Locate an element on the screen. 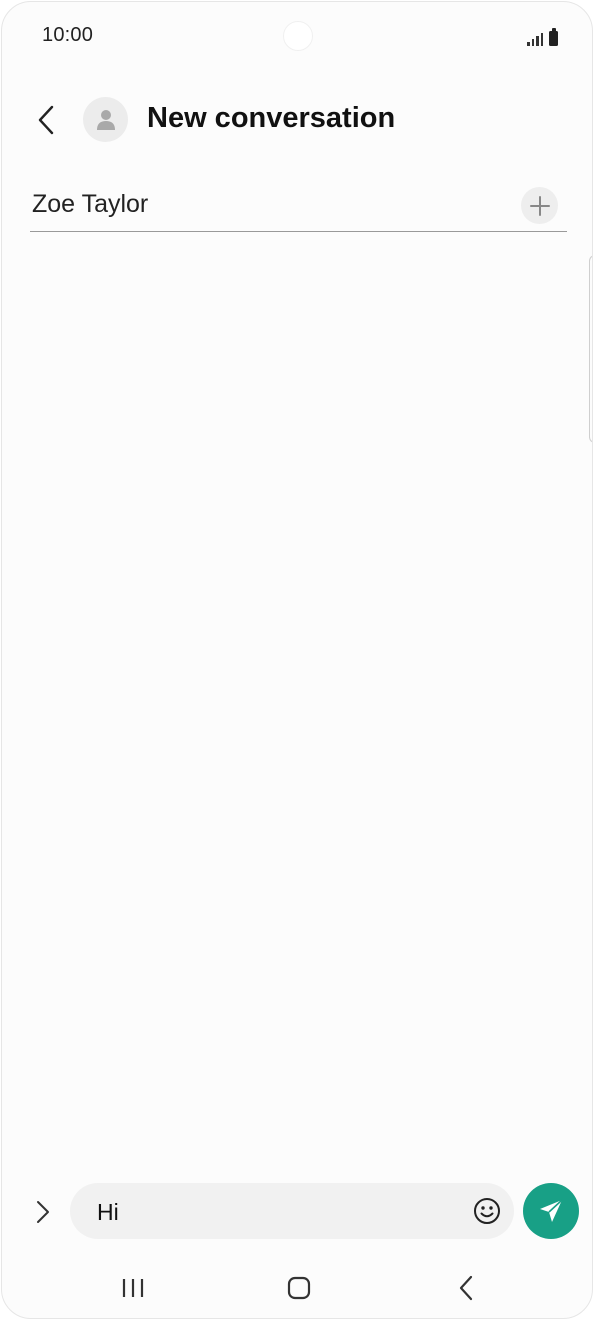 The image size is (594, 1320). front-camera is located at coordinates (298, 36).